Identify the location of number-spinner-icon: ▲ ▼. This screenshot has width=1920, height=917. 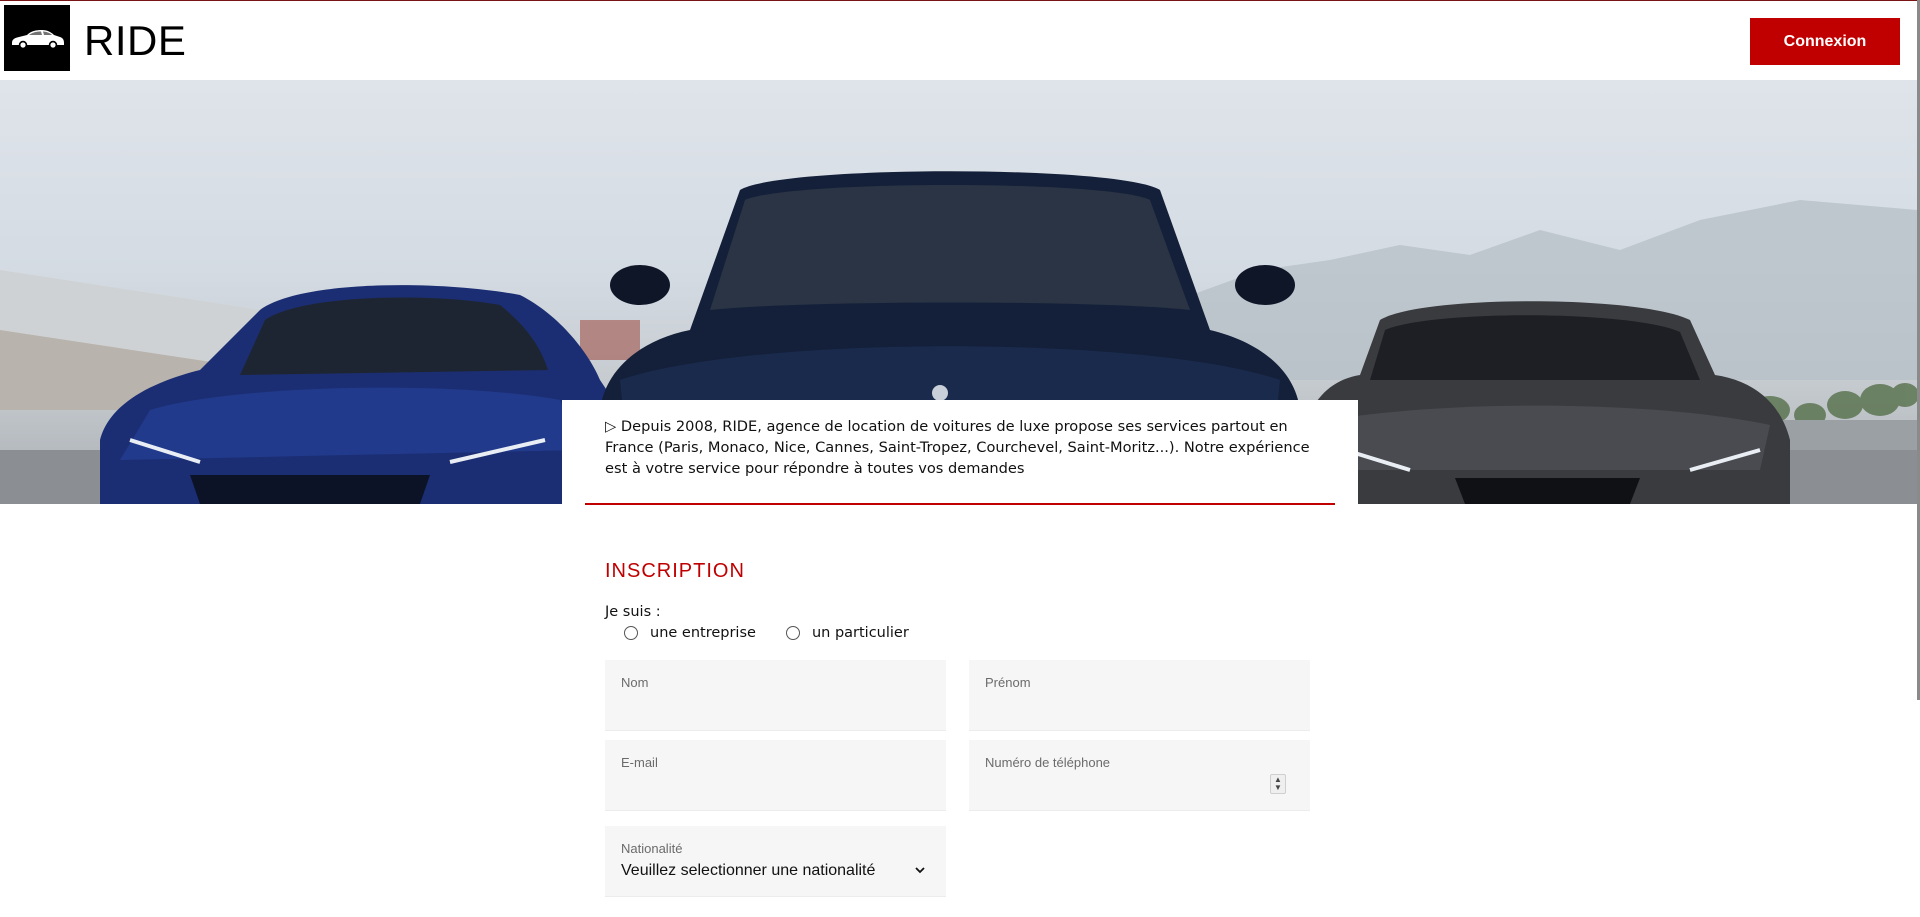
(1278, 784).